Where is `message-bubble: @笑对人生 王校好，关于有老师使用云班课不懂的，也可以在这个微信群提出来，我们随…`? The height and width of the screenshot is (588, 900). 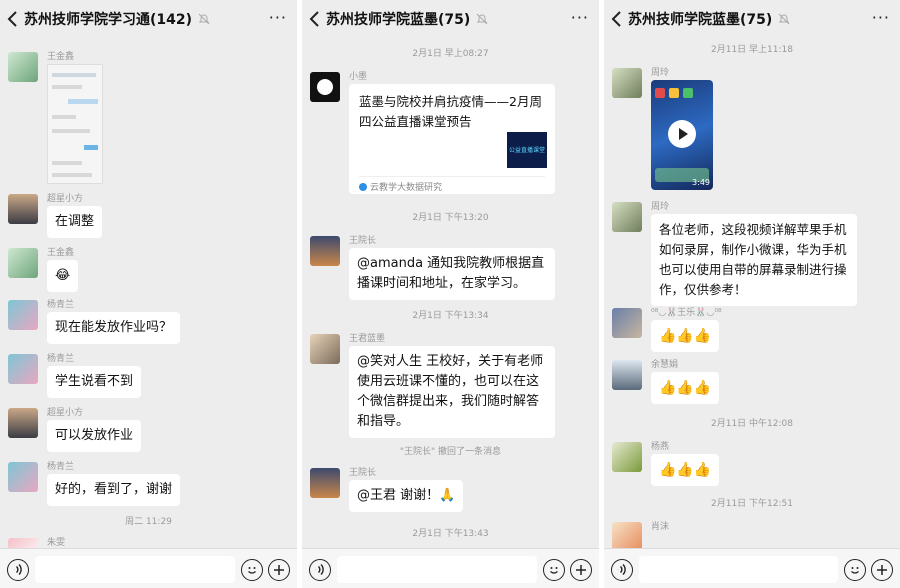
message-bubble: @笑对人生 王校好，关于有老师使用云班课不懂的，也可以在这个微信群提出来，我们随… is located at coordinates (452, 392).